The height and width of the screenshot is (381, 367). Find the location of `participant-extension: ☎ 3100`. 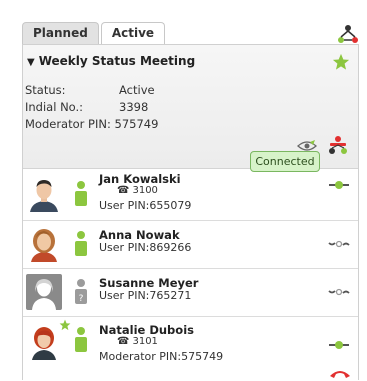

participant-extension: ☎ 3100 is located at coordinates (137, 190).